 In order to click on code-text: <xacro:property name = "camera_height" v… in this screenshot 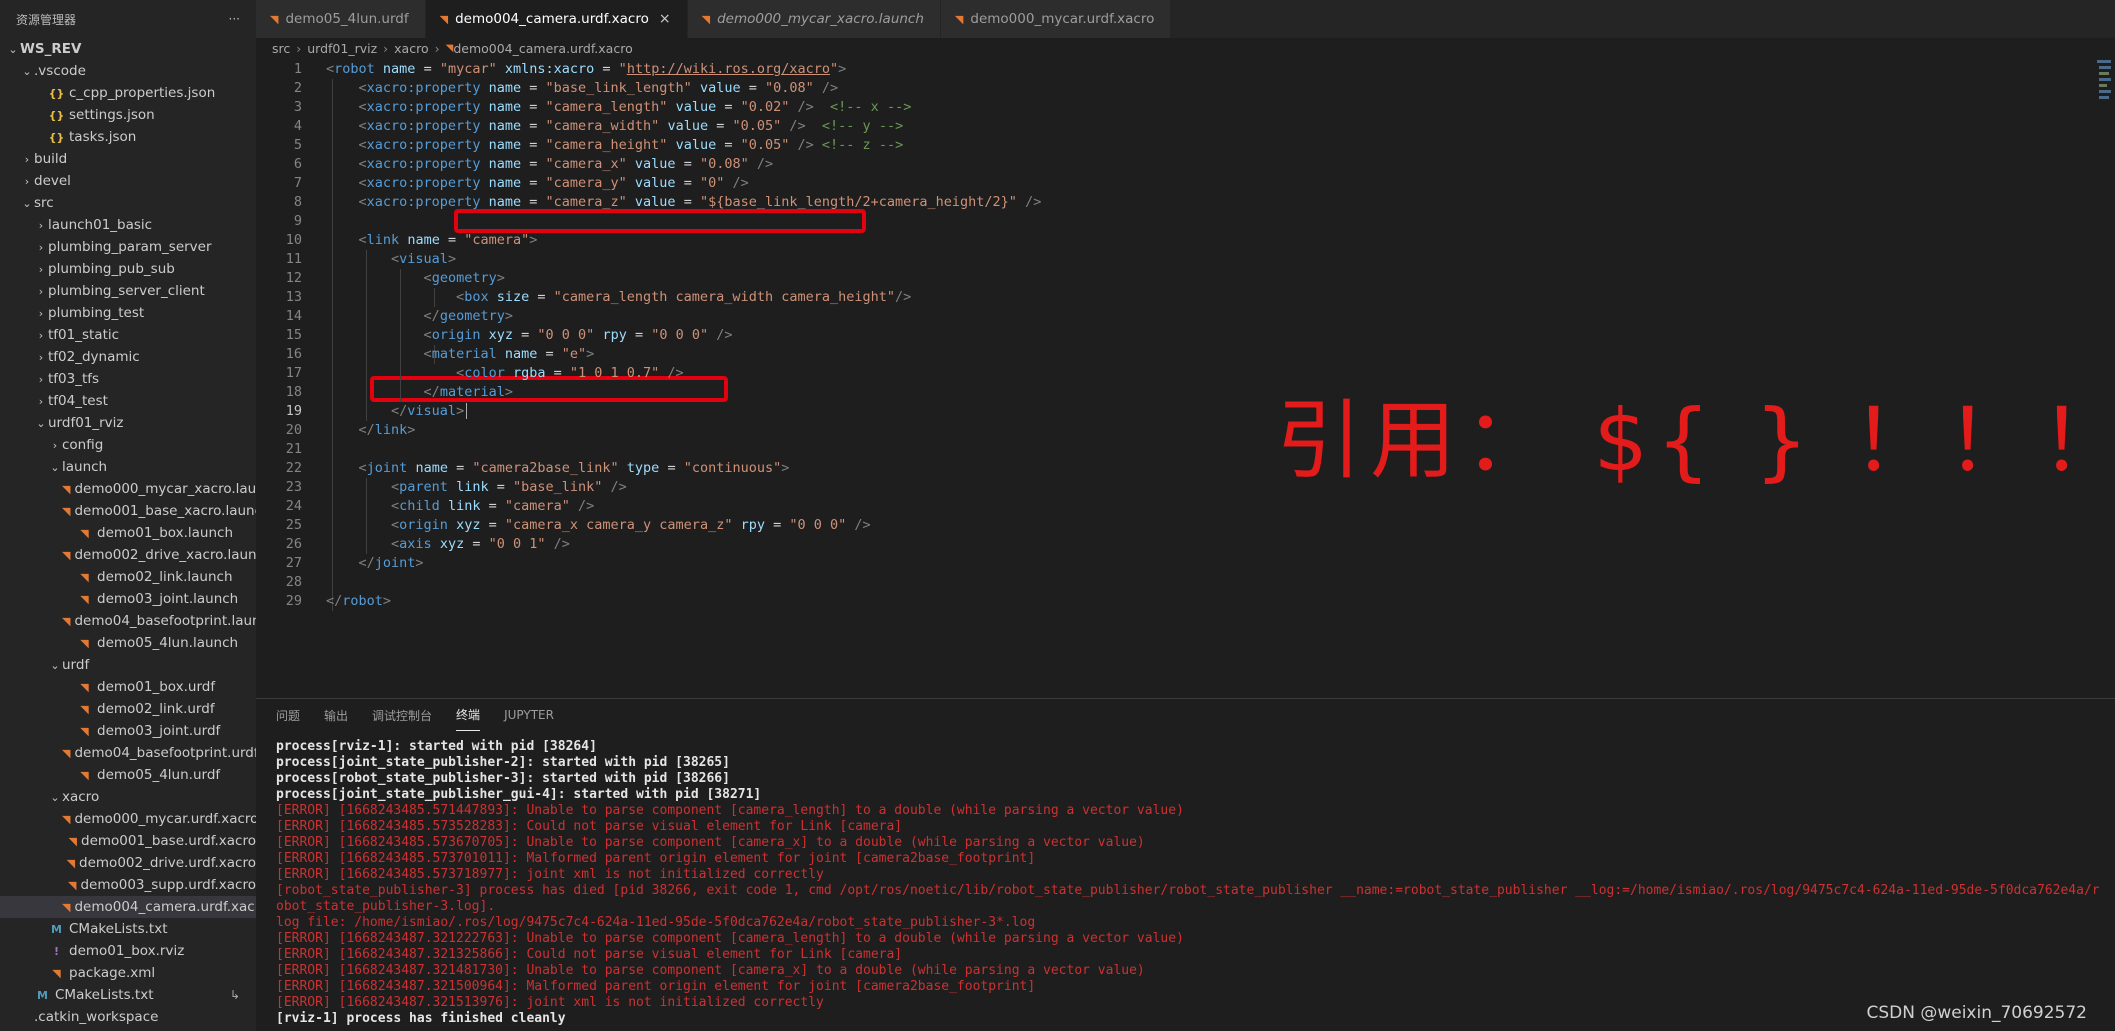, I will do `click(615, 145)`.